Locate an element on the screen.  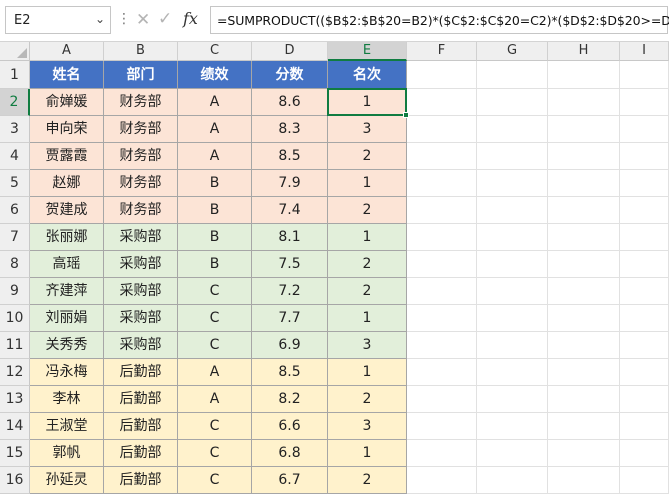
row-header-3: 3 is located at coordinates (15, 129).